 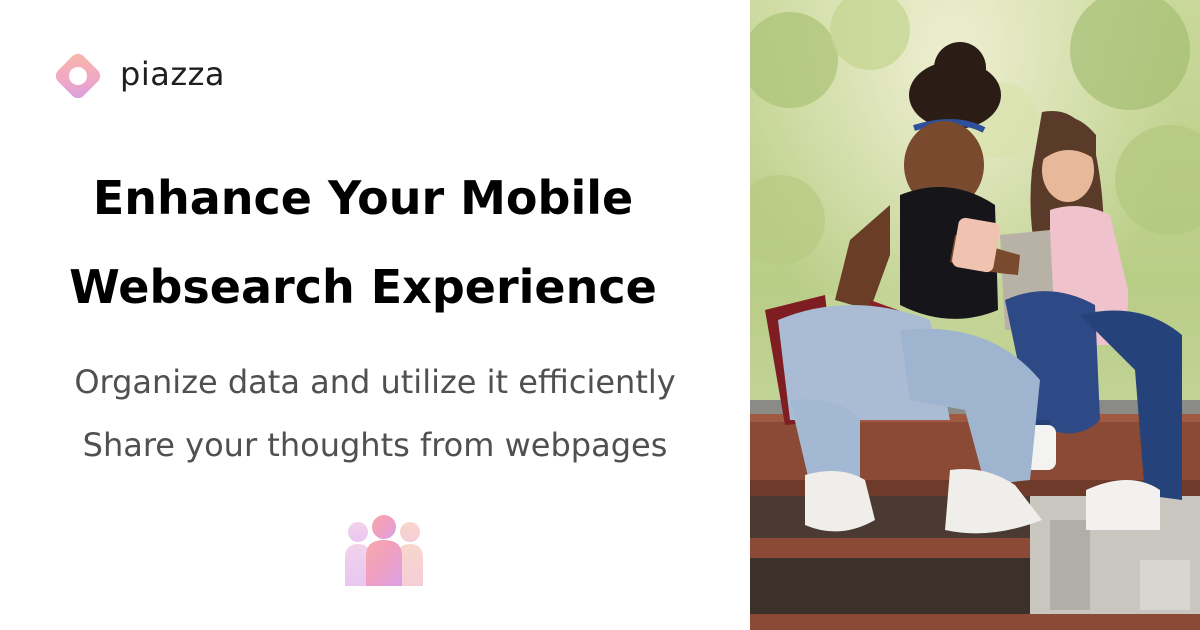 What do you see at coordinates (363, 198) in the screenshot?
I see `headline-line-1: Enhance Your Mobile` at bounding box center [363, 198].